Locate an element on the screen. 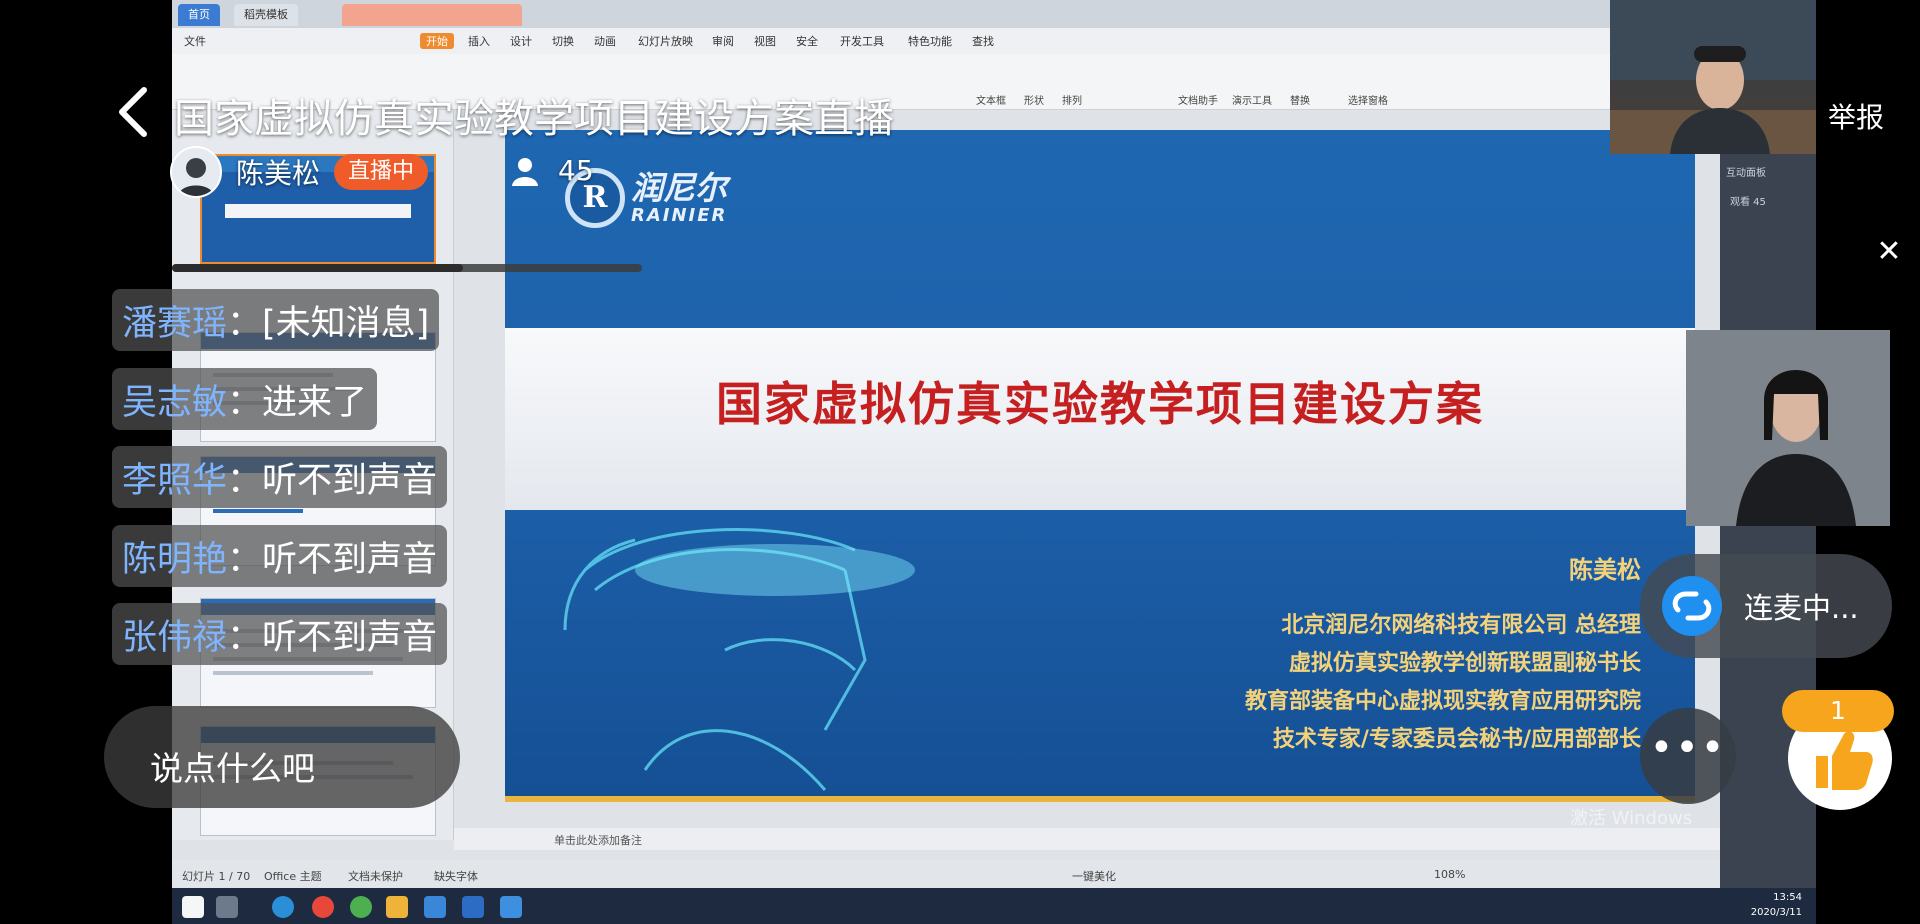 Image resolution: width=1920 pixels, height=924 pixels. ribbon-arrange: 排列 is located at coordinates (1072, 99).